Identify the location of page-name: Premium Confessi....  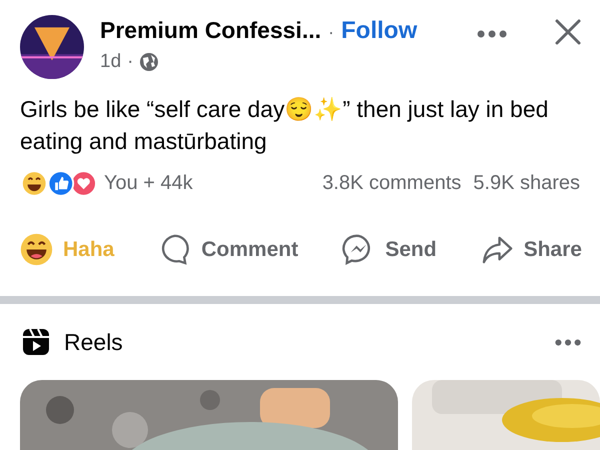
(211, 30).